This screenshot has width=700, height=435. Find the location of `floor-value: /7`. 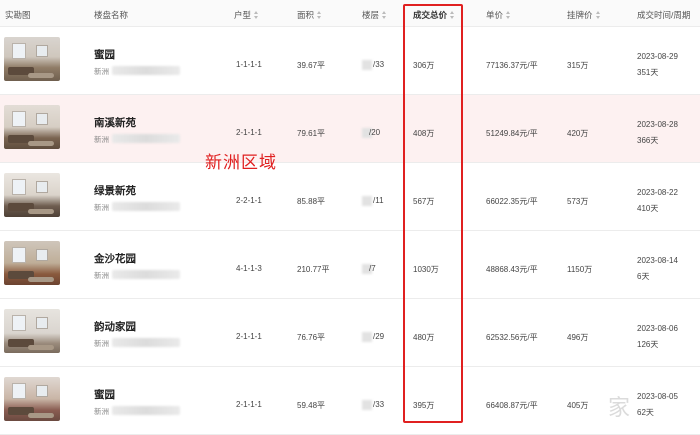

floor-value: /7 is located at coordinates (372, 268).